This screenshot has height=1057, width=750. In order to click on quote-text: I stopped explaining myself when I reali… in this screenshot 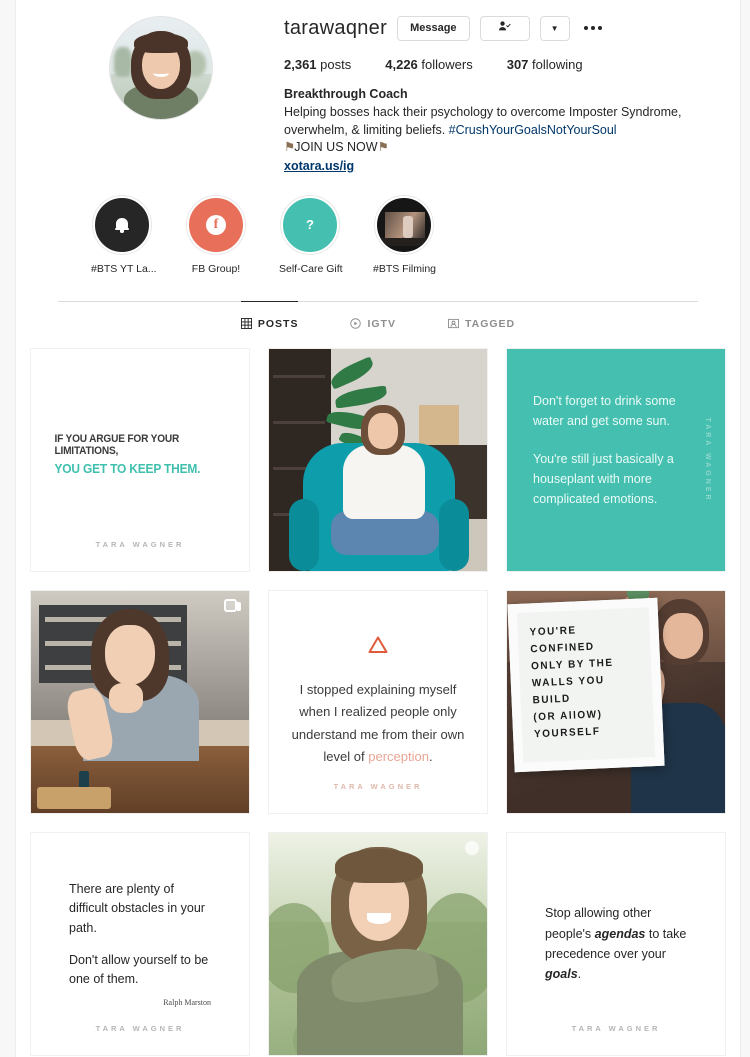, I will do `click(378, 723)`.